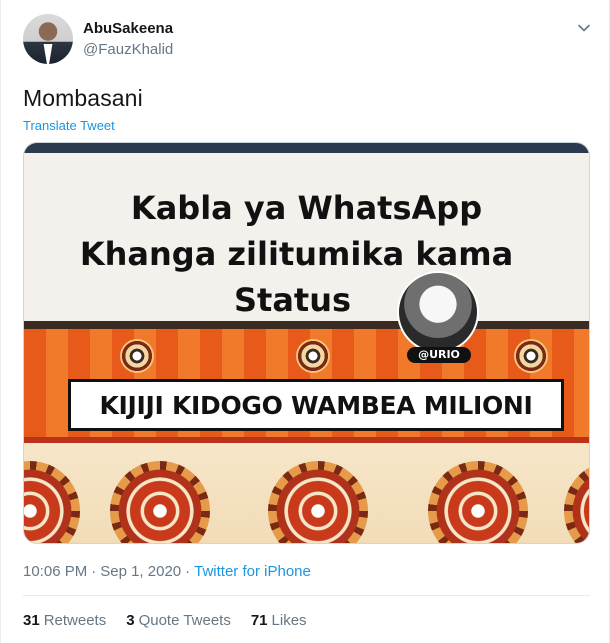 This screenshot has width=610, height=643. What do you see at coordinates (584, 28) in the screenshot?
I see `chevron-down-icon` at bounding box center [584, 28].